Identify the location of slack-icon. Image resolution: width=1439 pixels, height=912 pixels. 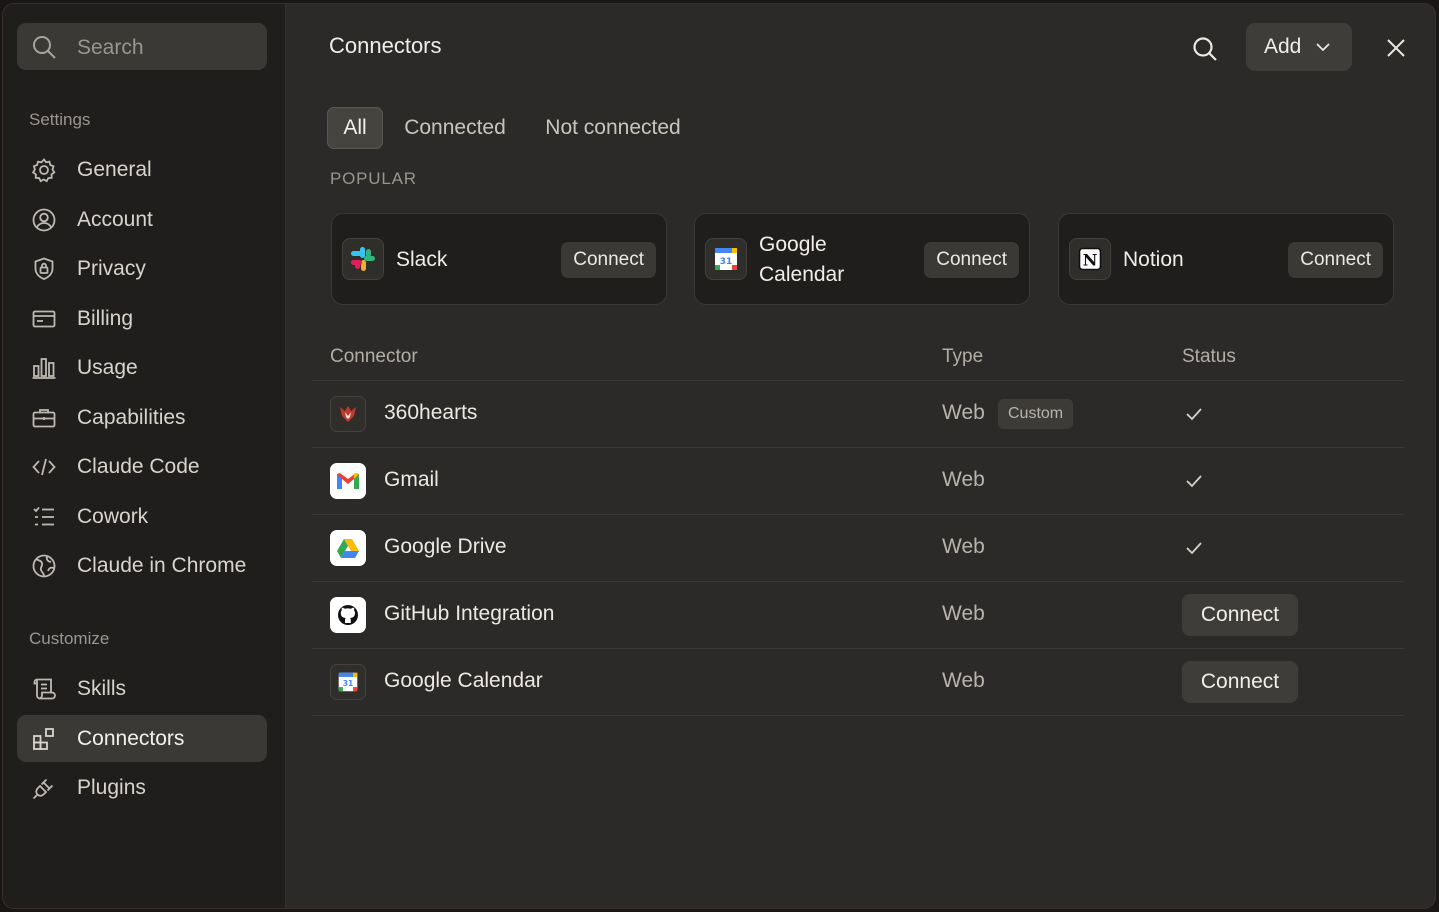
(363, 259).